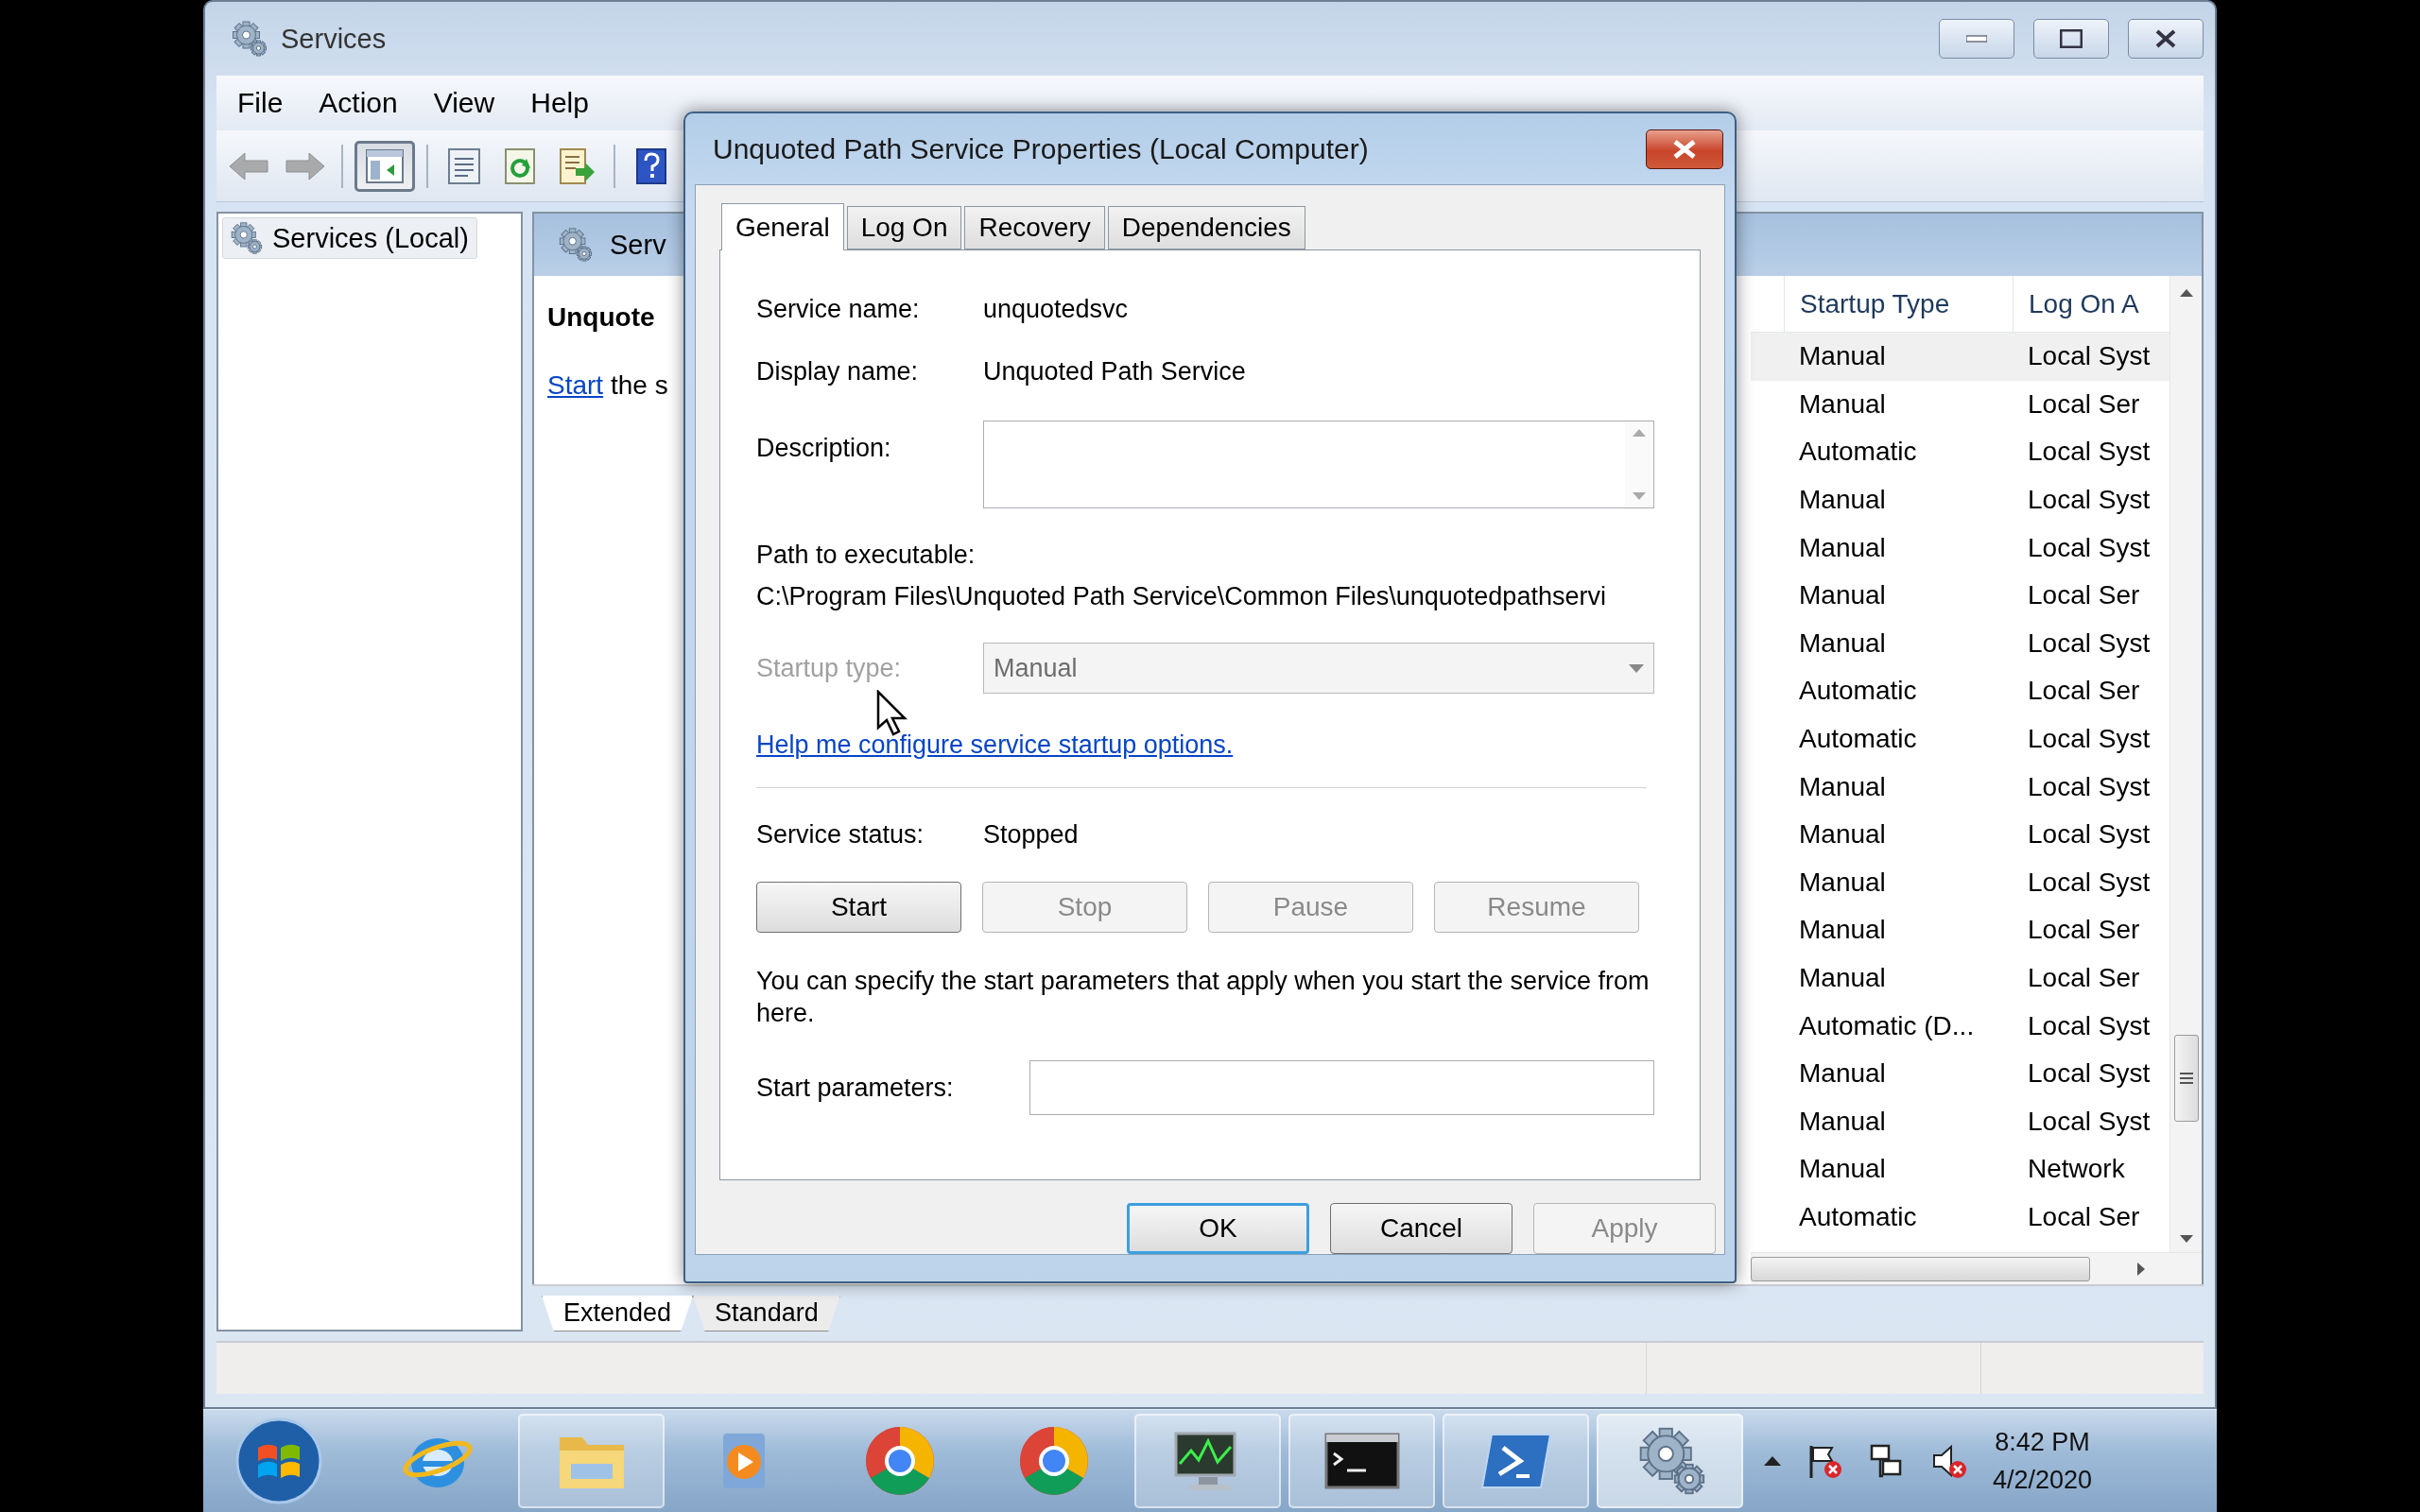 Image resolution: width=2420 pixels, height=1512 pixels. What do you see at coordinates (1318, 464) in the screenshot?
I see `description-field` at bounding box center [1318, 464].